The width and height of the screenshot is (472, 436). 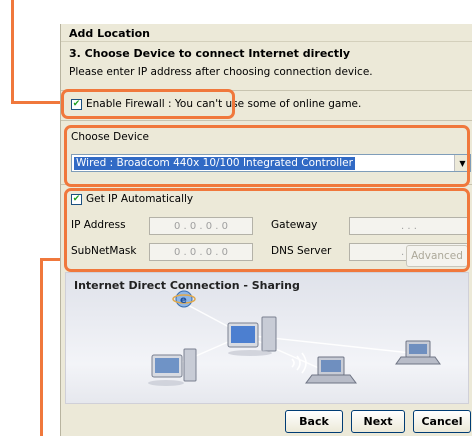 I want to click on cancel-button: Cancel, so click(x=442, y=421).